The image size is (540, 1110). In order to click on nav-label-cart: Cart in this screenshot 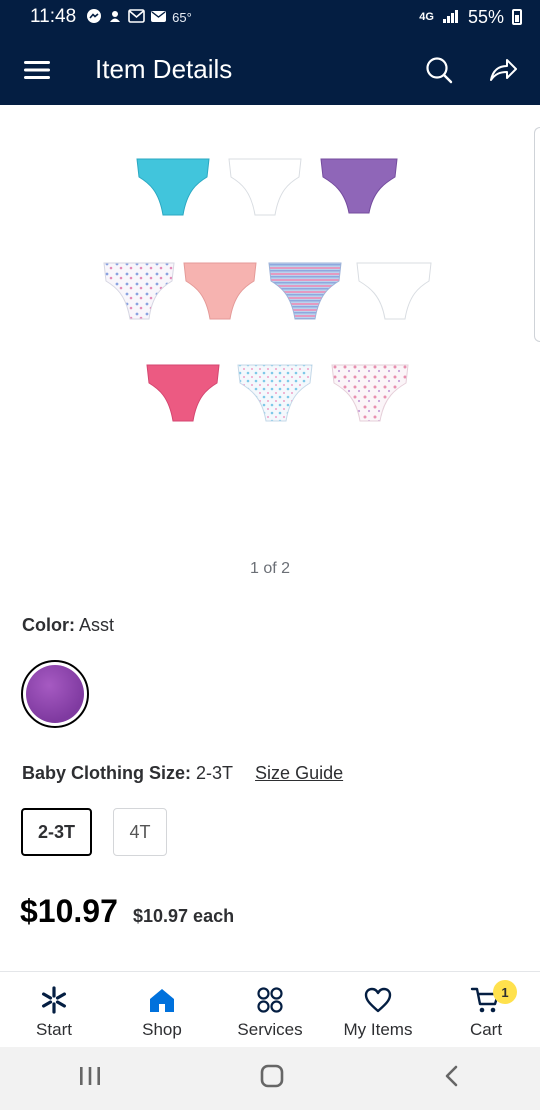, I will do `click(486, 1029)`.